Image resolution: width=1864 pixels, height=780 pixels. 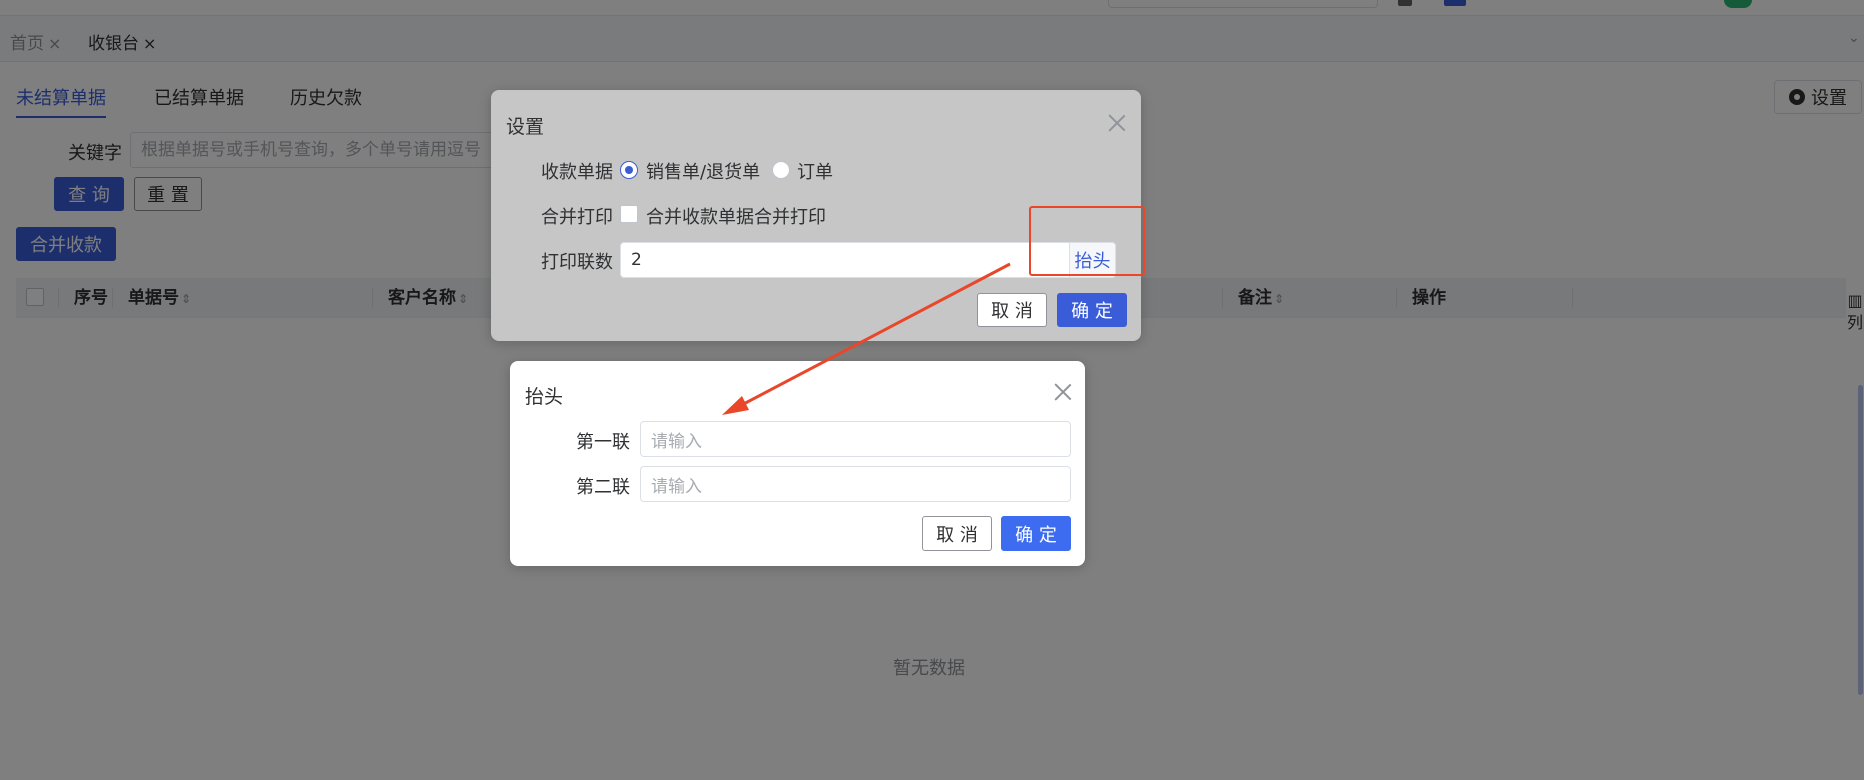 I want to click on first-copy-label: 第一联, so click(x=603, y=442).